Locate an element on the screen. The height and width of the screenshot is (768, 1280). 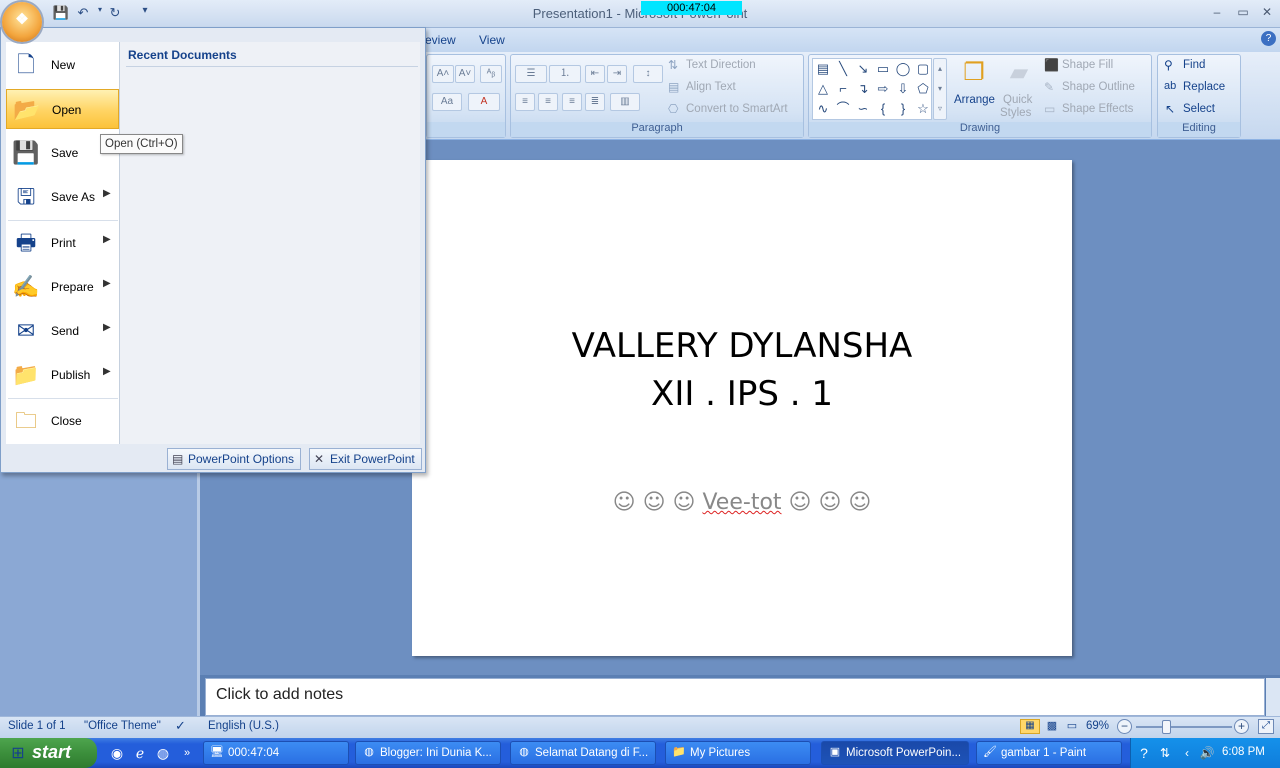
help-icon: ? is located at coordinates (1268, 38).